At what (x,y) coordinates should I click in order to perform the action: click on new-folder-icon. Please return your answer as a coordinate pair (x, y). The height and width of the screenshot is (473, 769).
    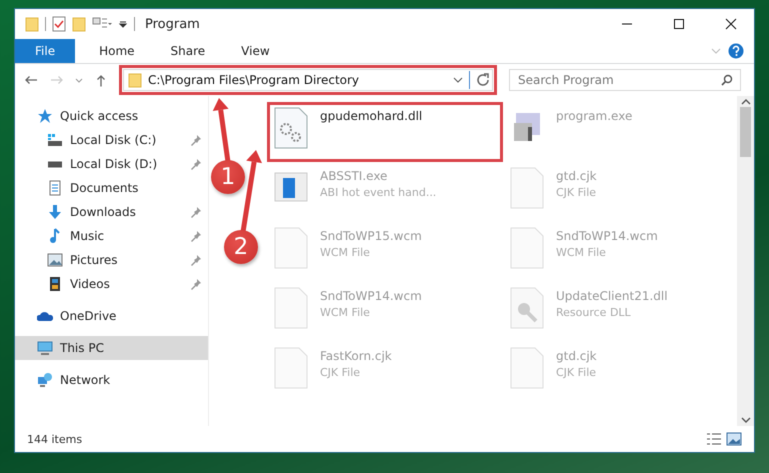
    Looking at the image, I should click on (79, 24).